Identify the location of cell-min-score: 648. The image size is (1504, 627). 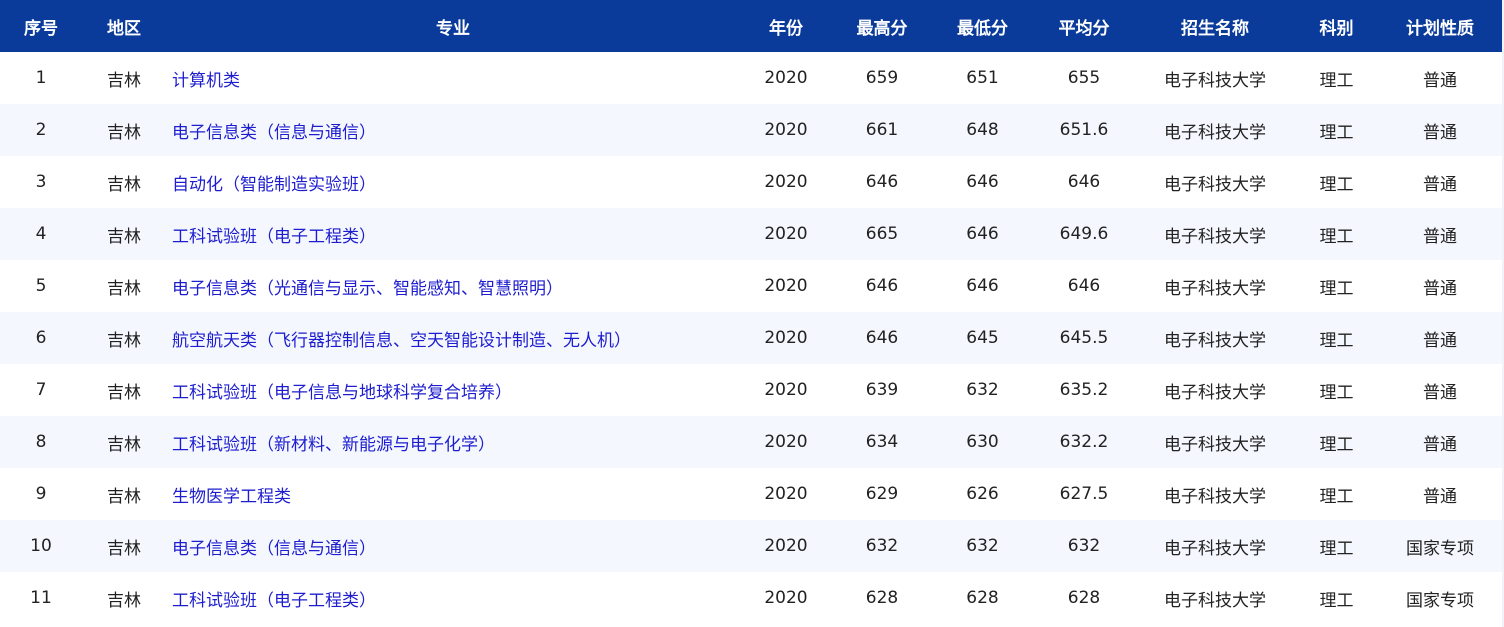
(982, 130).